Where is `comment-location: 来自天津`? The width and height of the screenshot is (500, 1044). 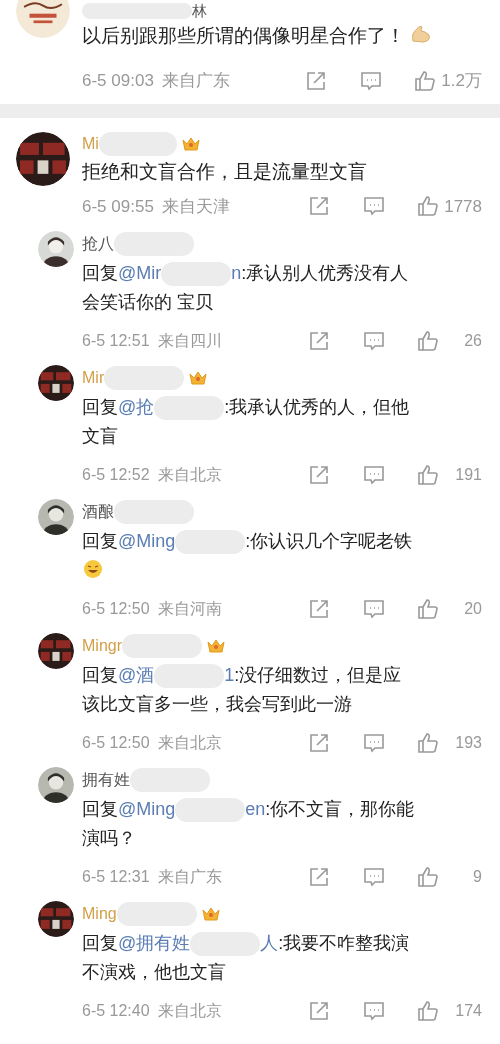 comment-location: 来自天津 is located at coordinates (195, 206).